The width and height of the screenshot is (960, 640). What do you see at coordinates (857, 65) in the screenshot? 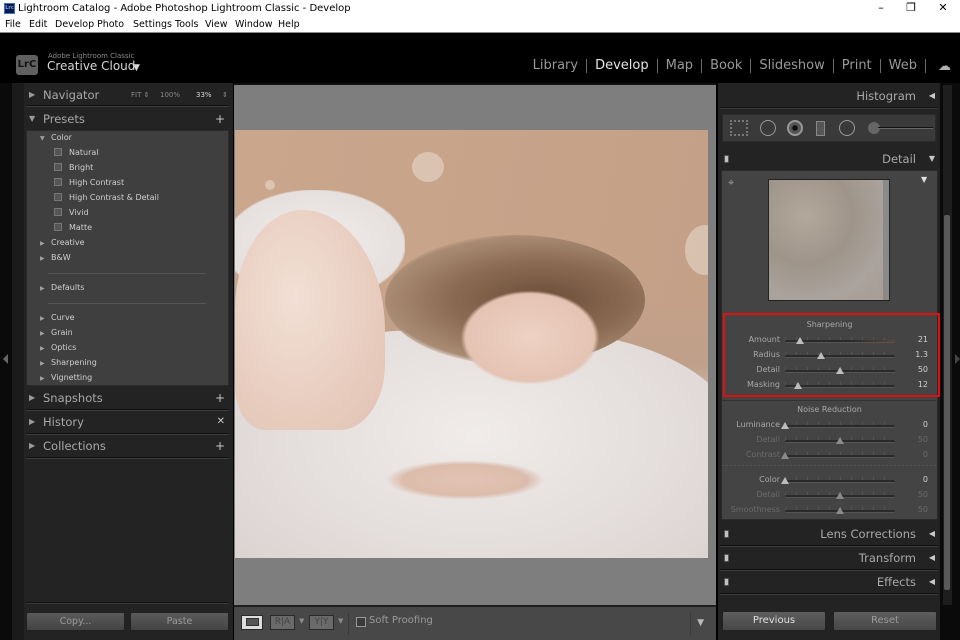
I see `module-print: Print` at bounding box center [857, 65].